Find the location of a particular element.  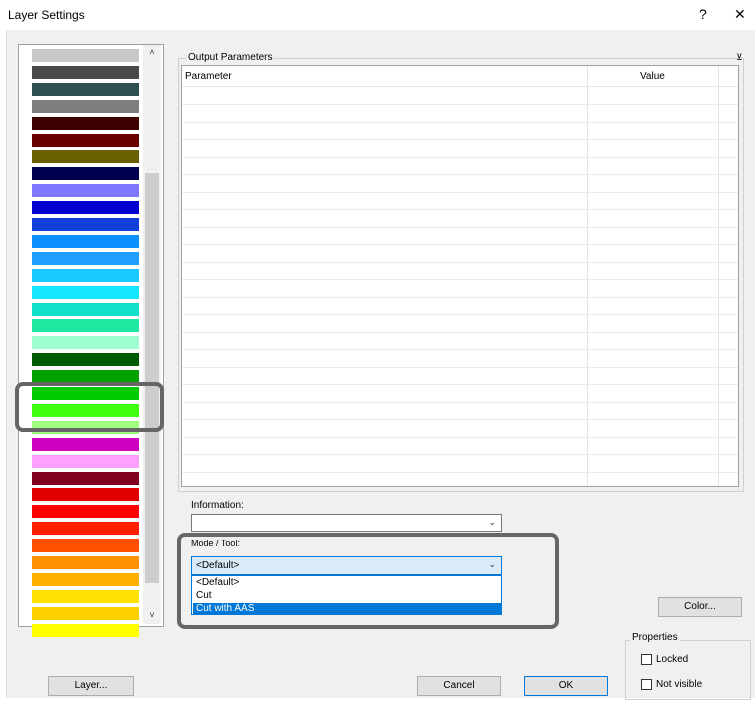

column-header-value: Value is located at coordinates (652, 76).